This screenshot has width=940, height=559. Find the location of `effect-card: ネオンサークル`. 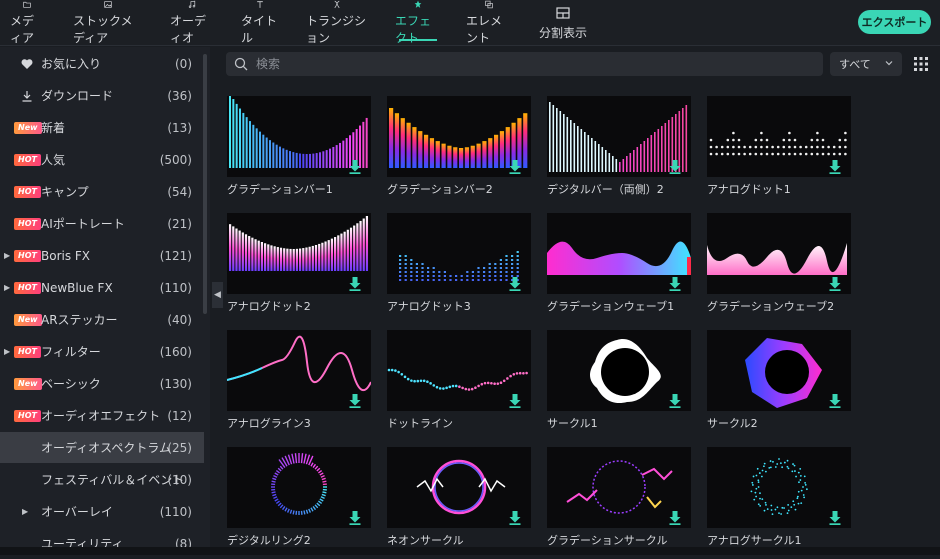

effect-card: ネオンサークル is located at coordinates (460, 497).